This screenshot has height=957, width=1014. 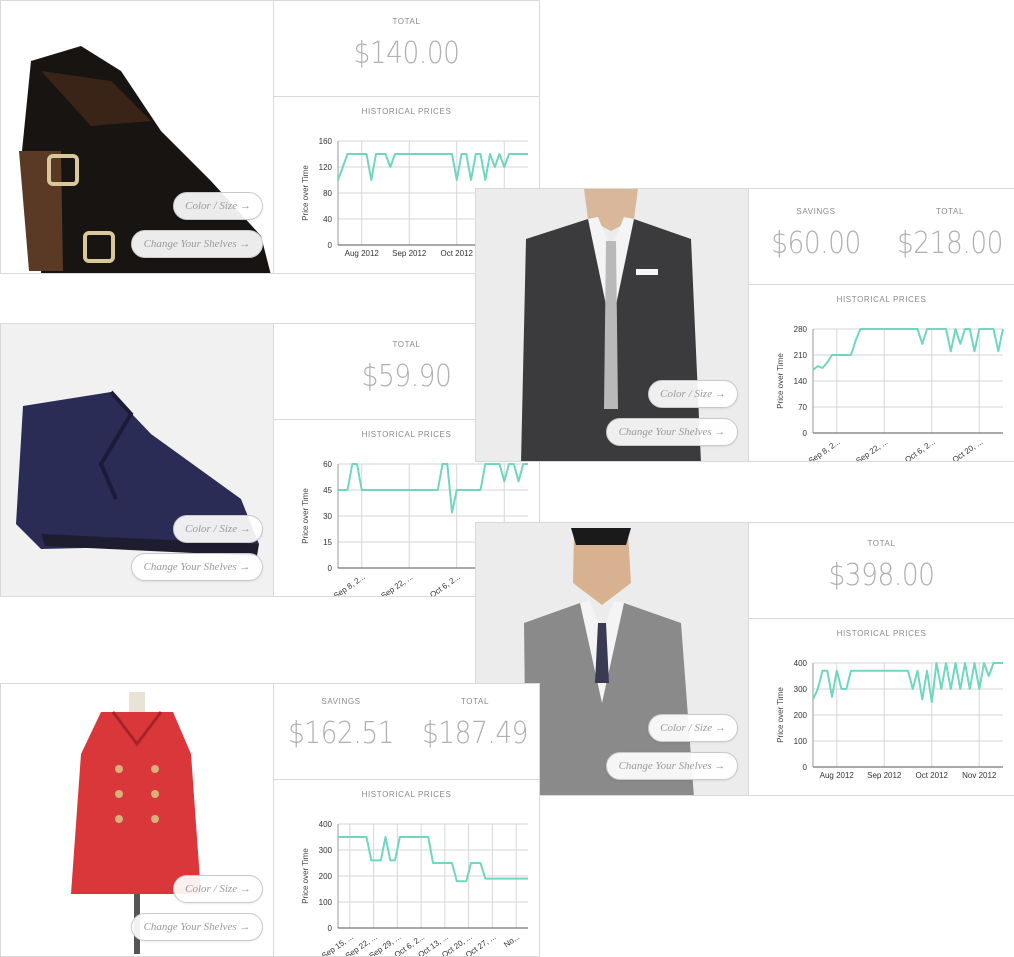 I want to click on x-tick-label: Nov 2012, so click(x=979, y=775).